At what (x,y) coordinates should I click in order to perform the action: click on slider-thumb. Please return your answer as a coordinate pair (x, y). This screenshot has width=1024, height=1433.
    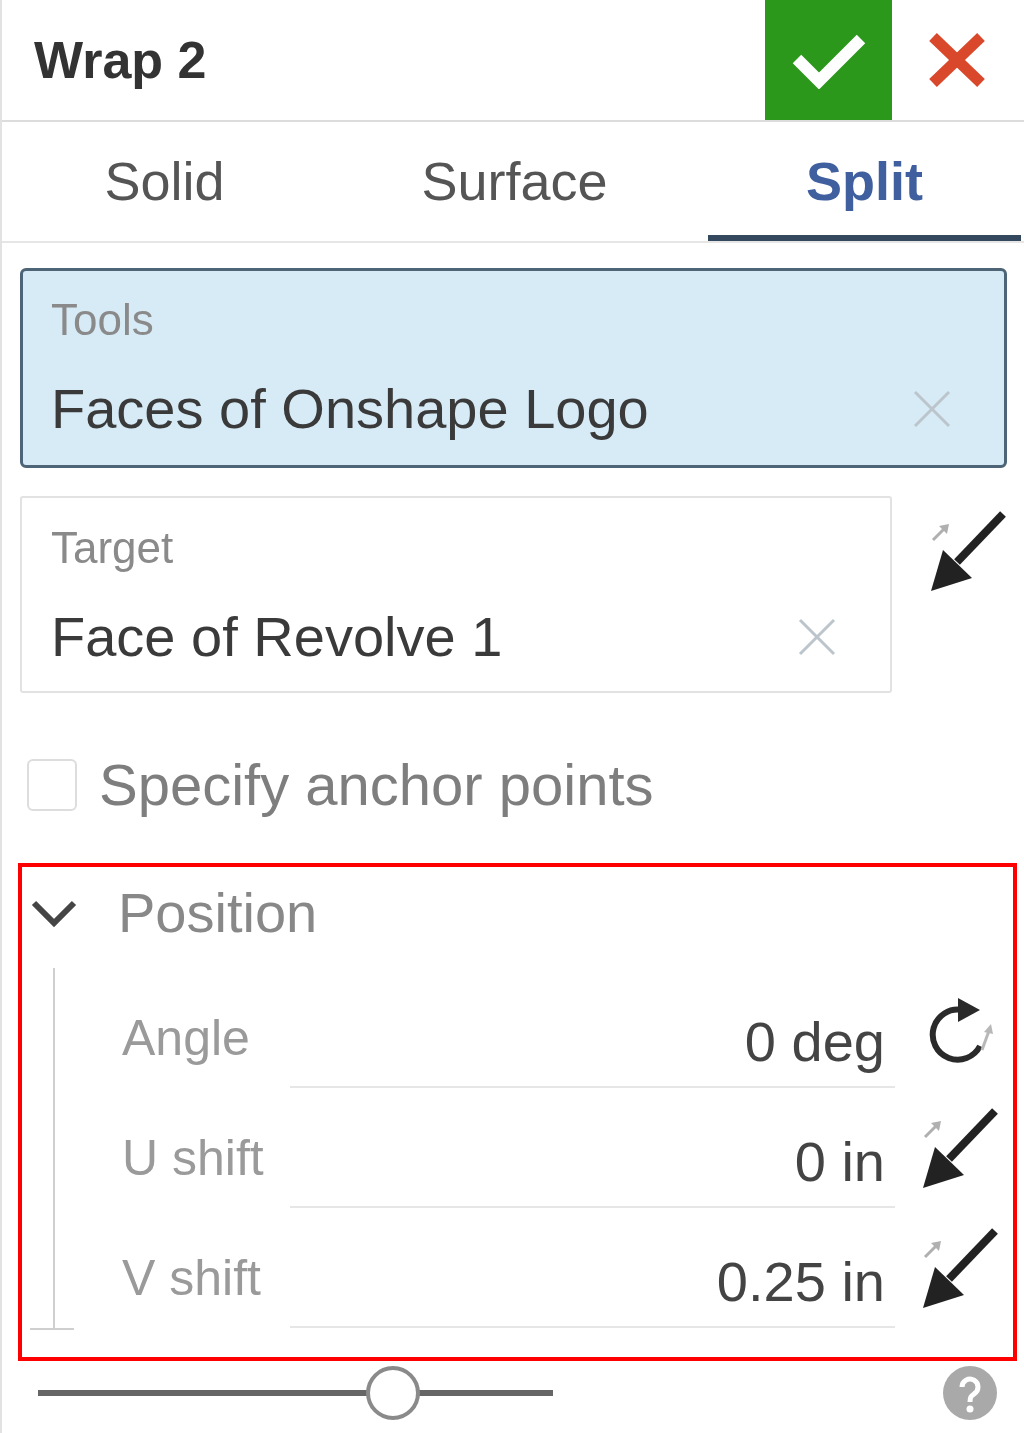
    Looking at the image, I should click on (393, 1393).